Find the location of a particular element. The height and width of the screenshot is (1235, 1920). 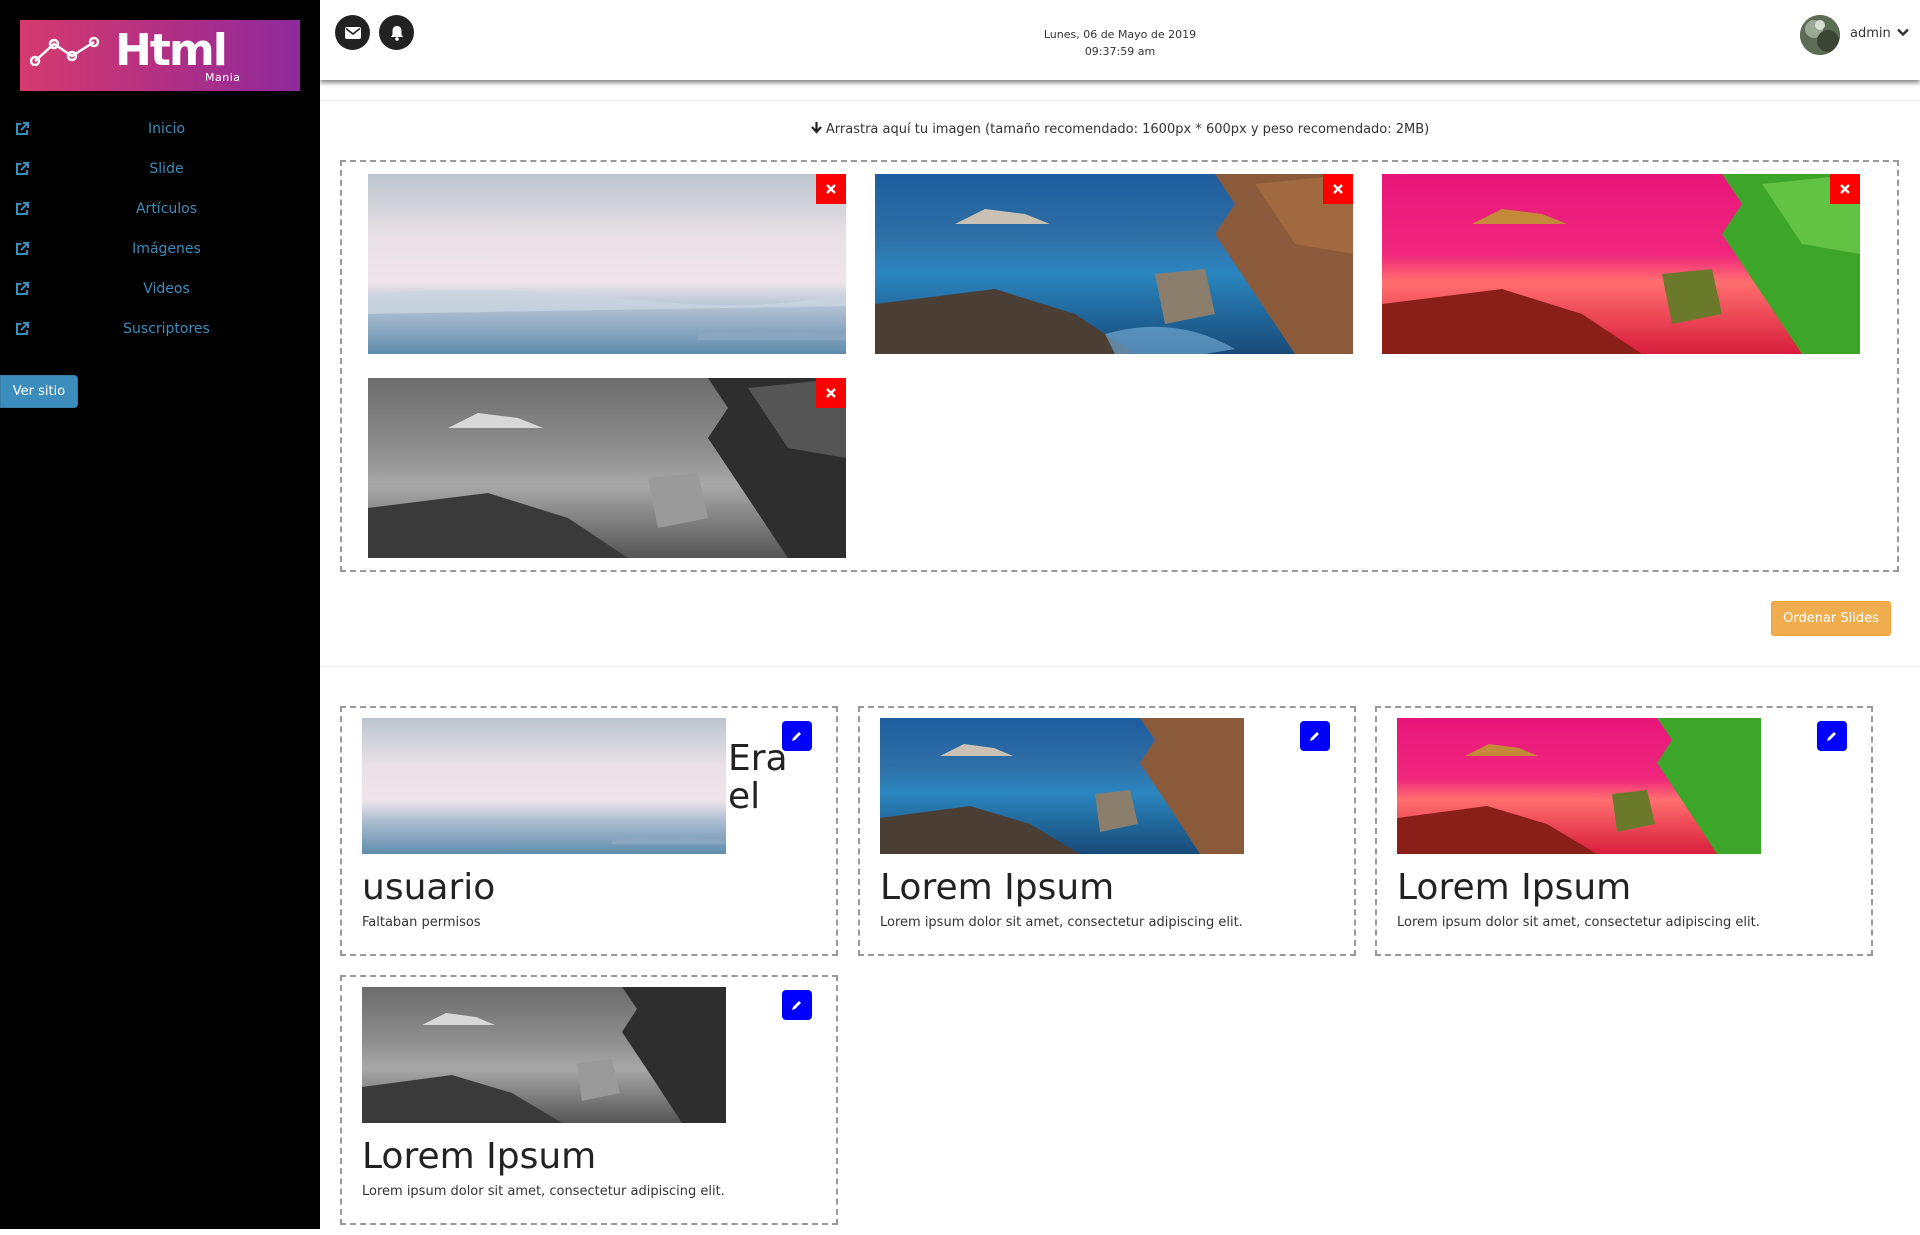

slide-card: Era el usuario Faltaban permisos is located at coordinates (589, 831).